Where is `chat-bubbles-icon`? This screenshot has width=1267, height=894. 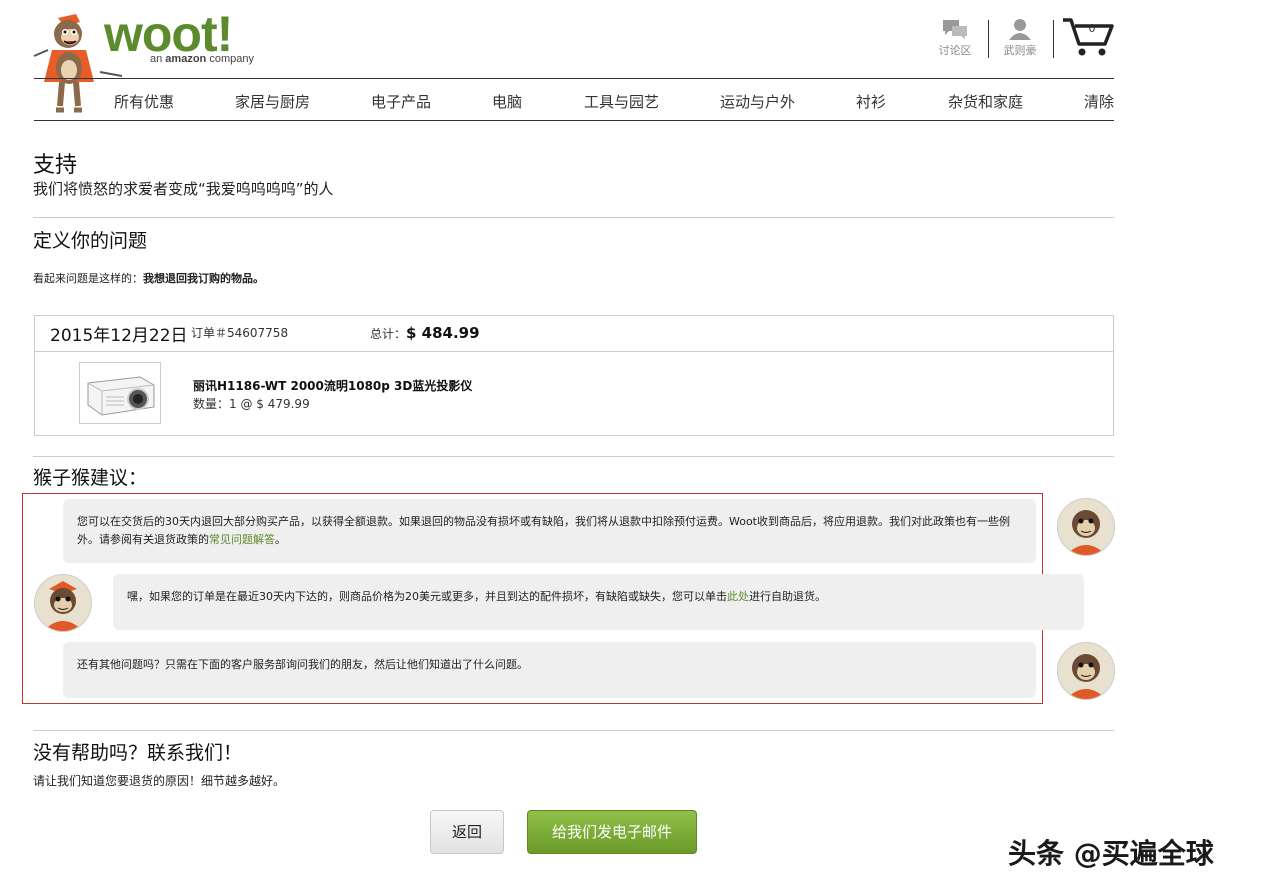
chat-bubbles-icon is located at coordinates (955, 29).